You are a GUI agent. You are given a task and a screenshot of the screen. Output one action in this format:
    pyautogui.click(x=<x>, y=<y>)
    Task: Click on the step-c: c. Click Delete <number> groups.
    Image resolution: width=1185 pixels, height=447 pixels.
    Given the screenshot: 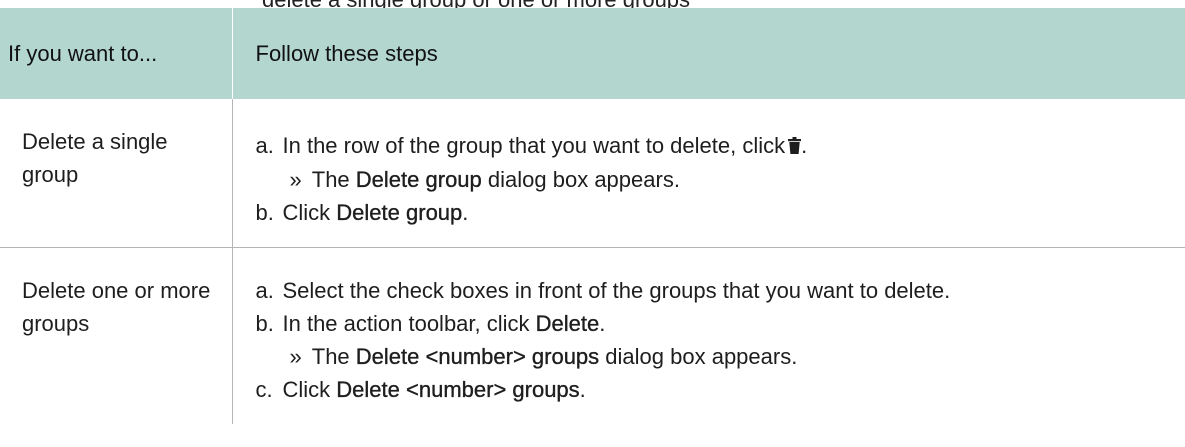 What is the action you would take?
    pyautogui.click(x=720, y=389)
    